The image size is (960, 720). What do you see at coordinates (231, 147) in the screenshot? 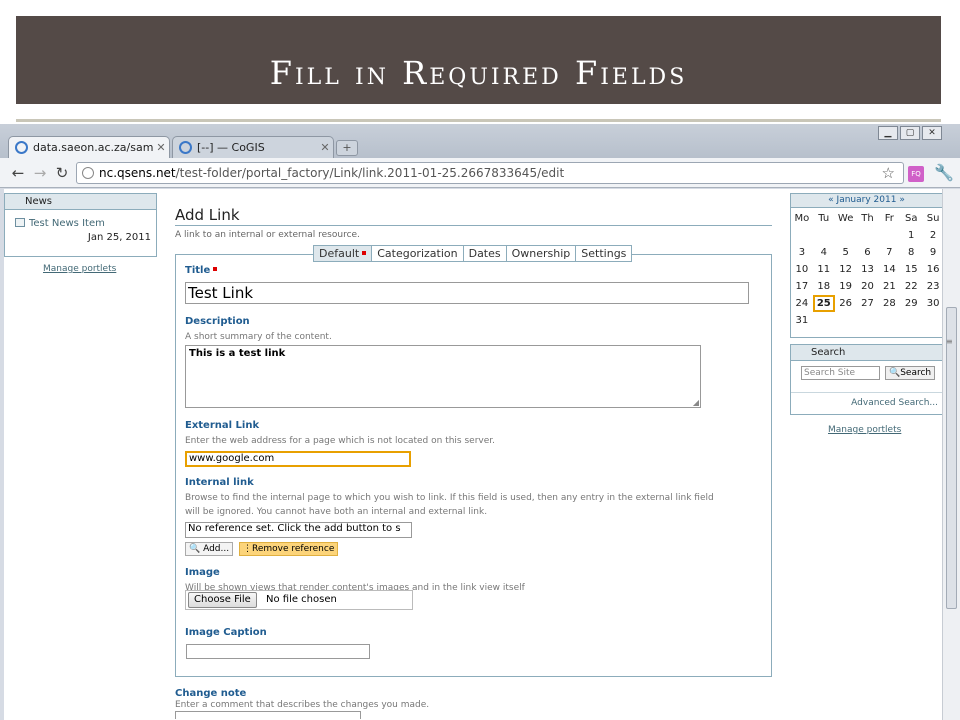
I see `browser-tab-label: [--] — CoGIS` at bounding box center [231, 147].